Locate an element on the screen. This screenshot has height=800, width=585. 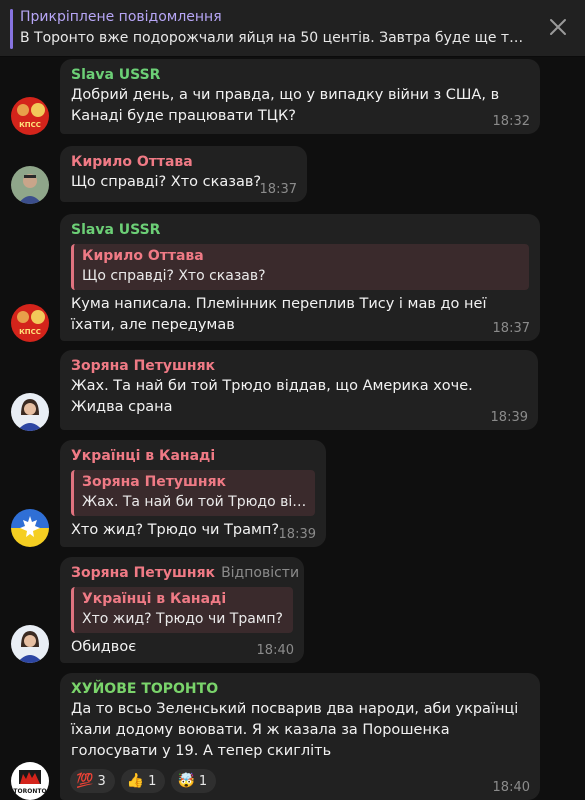
sender-name: ХУЙОВЕ ТОРОНТО is located at coordinates (300, 689).